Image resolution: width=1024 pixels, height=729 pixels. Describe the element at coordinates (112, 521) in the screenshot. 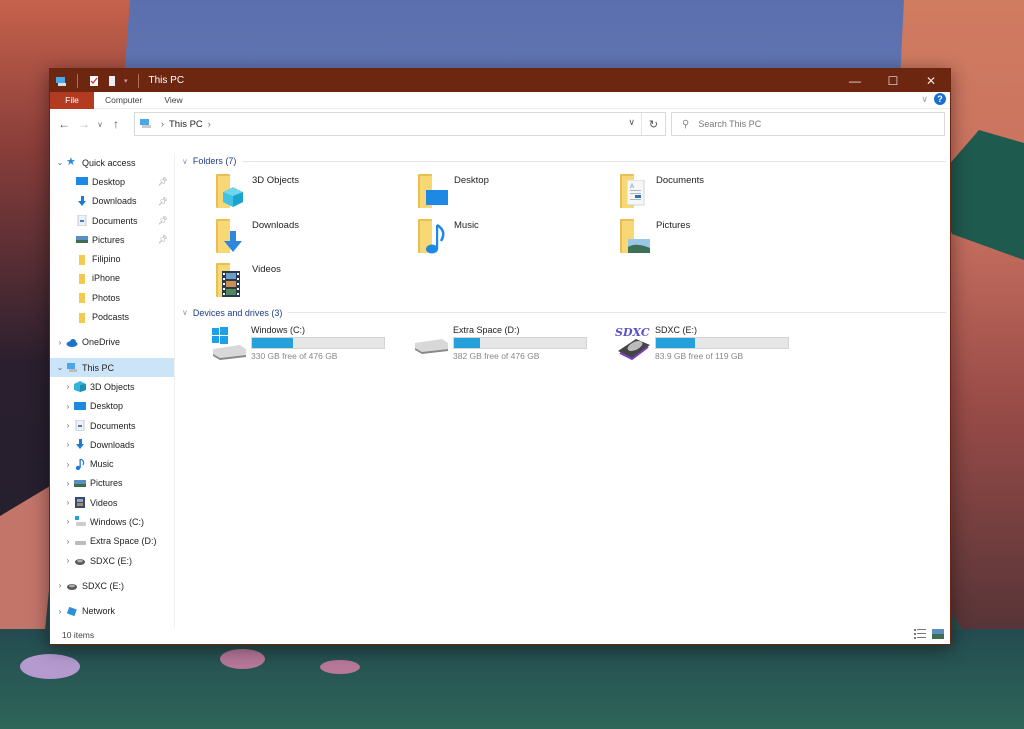

I see `sidebar-item-windows-c: › Windows (C:)` at that location.